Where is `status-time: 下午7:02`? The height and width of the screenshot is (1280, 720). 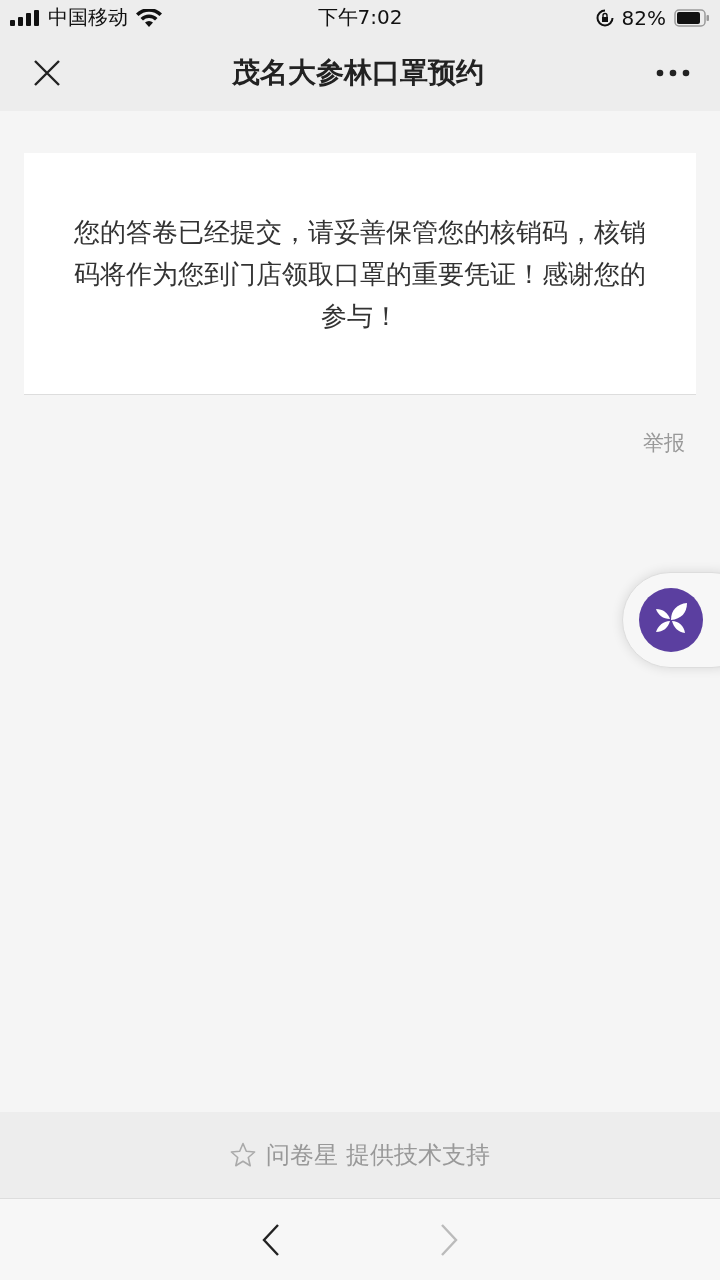 status-time: 下午7:02 is located at coordinates (360, 17).